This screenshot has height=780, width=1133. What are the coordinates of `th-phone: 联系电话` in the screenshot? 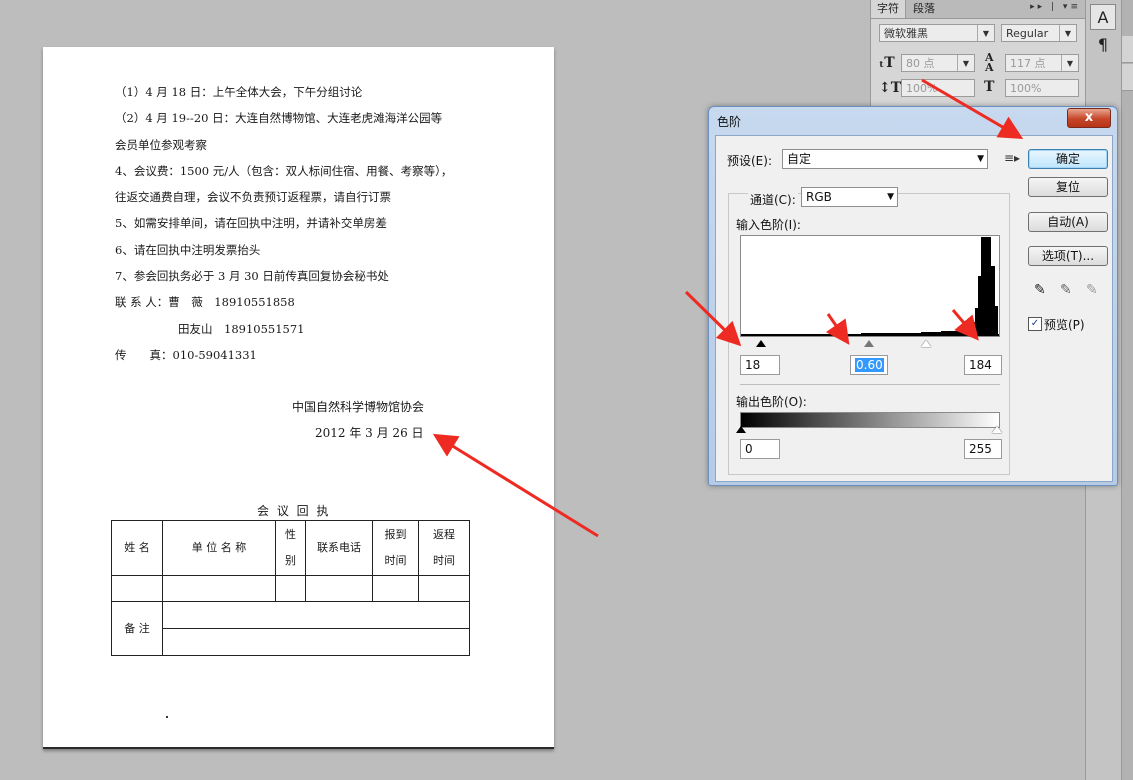 It's located at (339, 548).